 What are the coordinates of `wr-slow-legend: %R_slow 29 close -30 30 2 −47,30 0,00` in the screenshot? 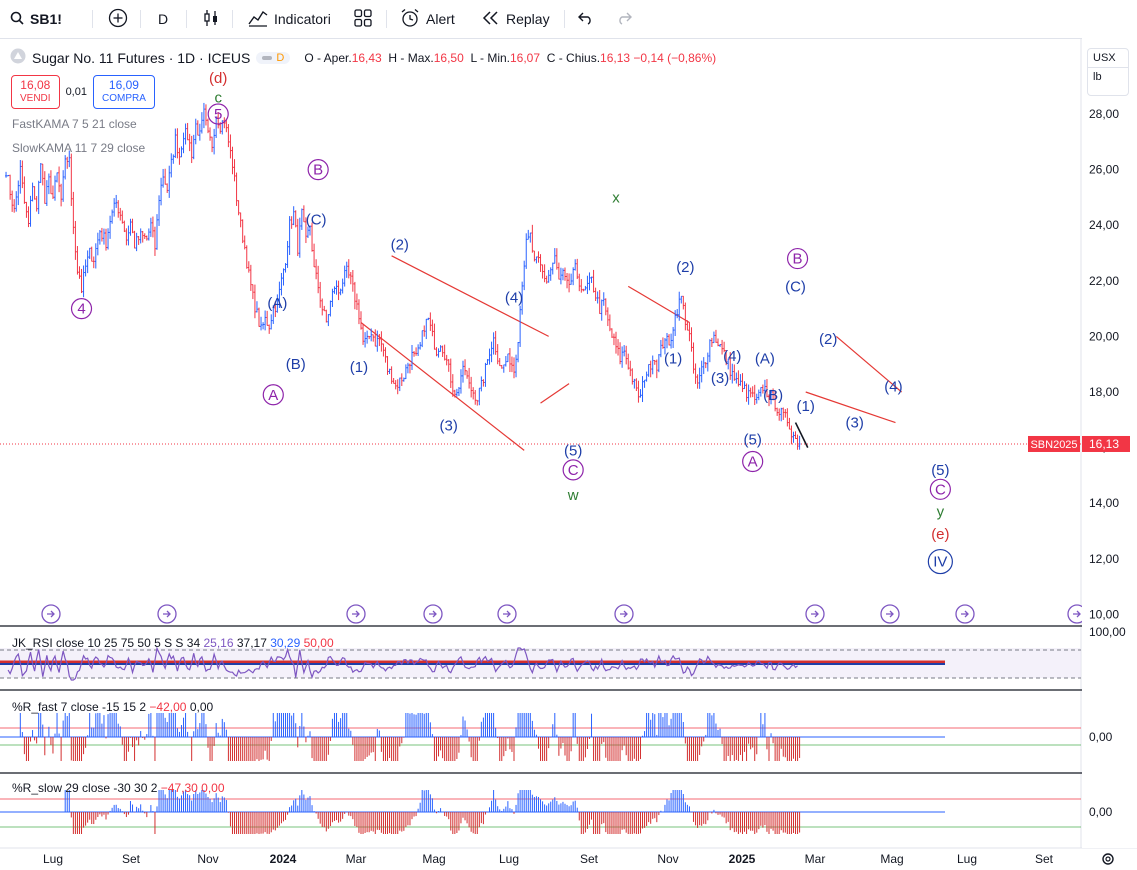 It's located at (118, 788).